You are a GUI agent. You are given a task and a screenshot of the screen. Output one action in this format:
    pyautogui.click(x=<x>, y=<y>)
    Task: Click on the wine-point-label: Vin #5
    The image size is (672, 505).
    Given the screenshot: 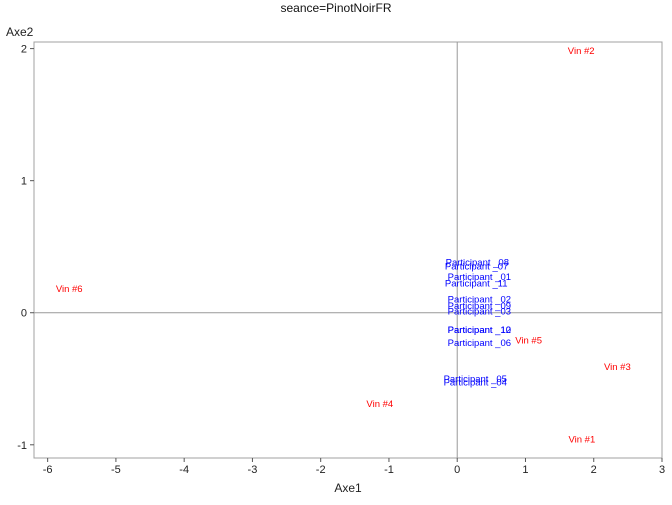 What is the action you would take?
    pyautogui.click(x=528, y=340)
    